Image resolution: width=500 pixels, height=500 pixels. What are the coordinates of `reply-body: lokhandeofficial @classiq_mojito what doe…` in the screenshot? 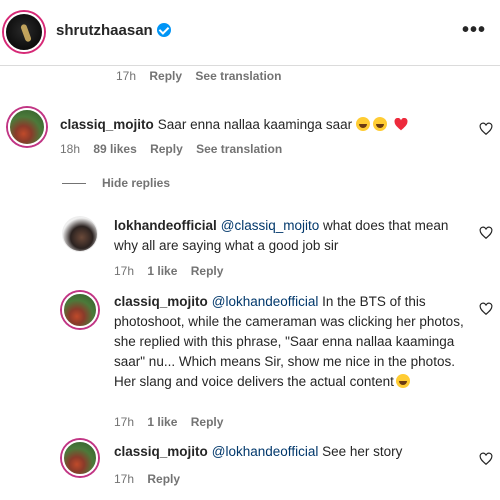 It's located at (289, 236).